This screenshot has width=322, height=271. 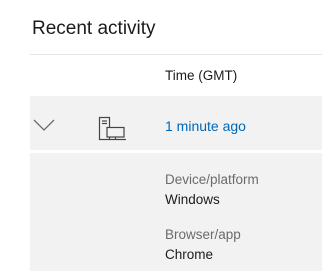 I want to click on section-title: Recent activity, so click(x=94, y=28).